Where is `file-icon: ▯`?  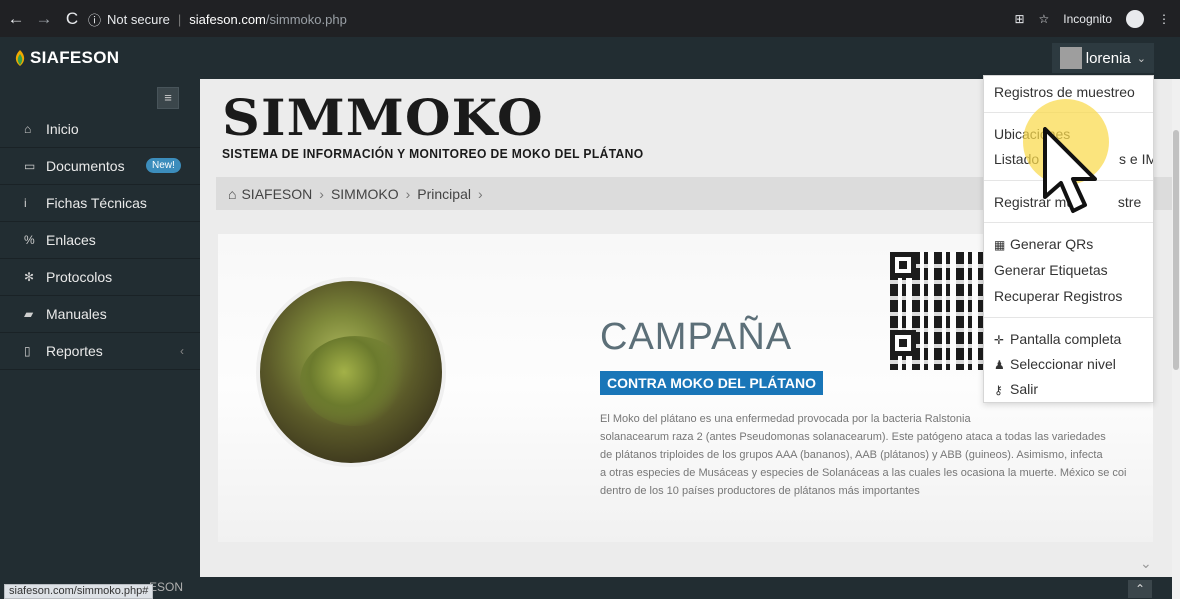 file-icon: ▯ is located at coordinates (27, 351).